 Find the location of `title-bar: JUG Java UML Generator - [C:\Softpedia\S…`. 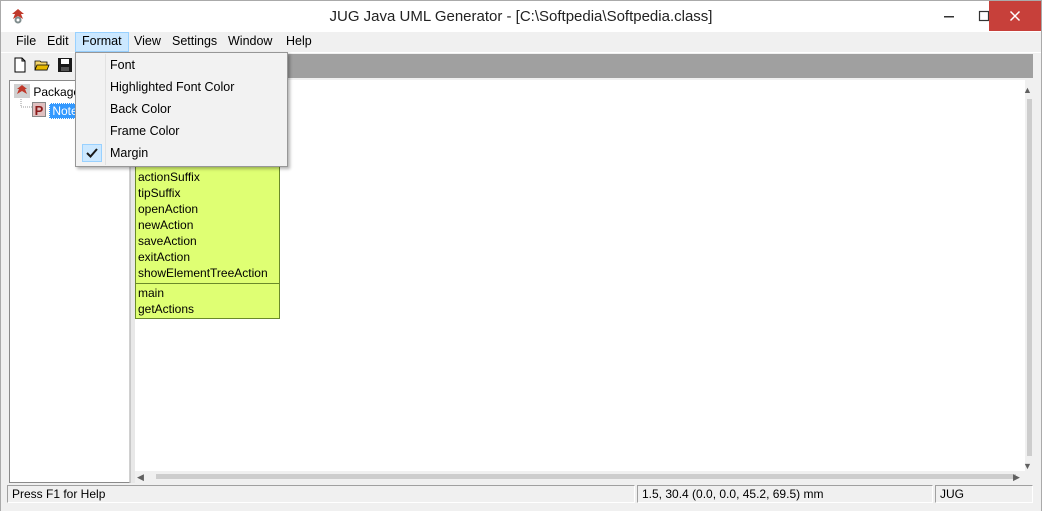

title-bar: JUG Java UML Generator - [C:\Softpedia\S… is located at coordinates (521, 16).